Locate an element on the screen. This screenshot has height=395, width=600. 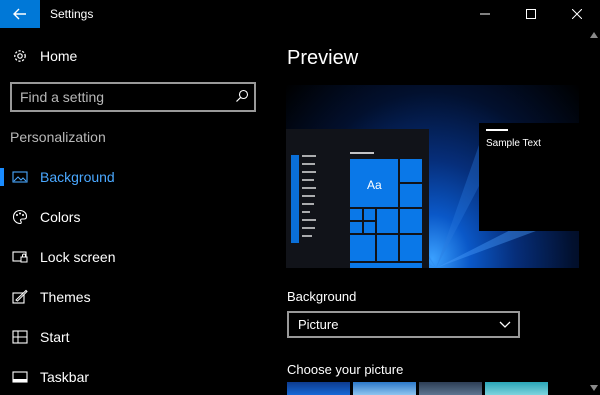
back-button is located at coordinates (20, 14).